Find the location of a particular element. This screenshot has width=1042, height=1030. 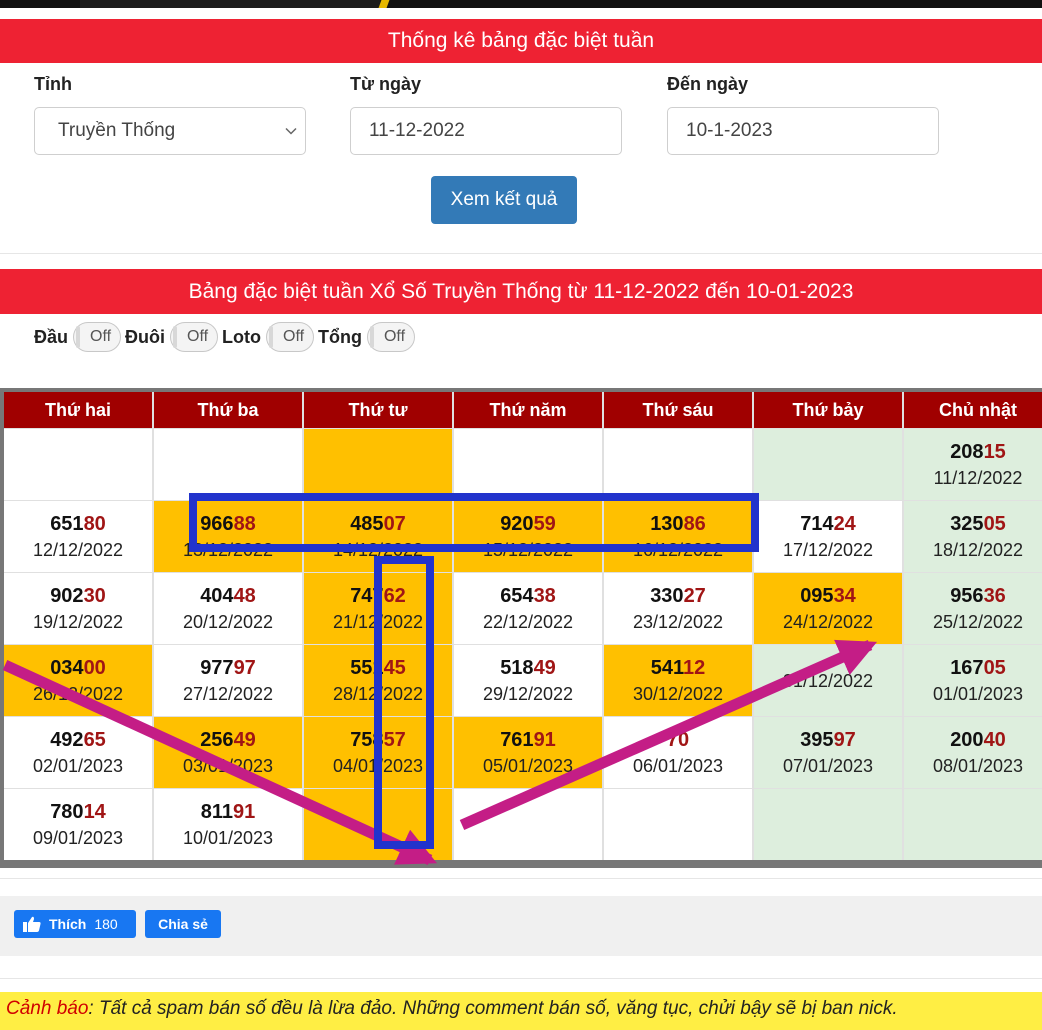

lottery-number: 95636 is located at coordinates (978, 596).